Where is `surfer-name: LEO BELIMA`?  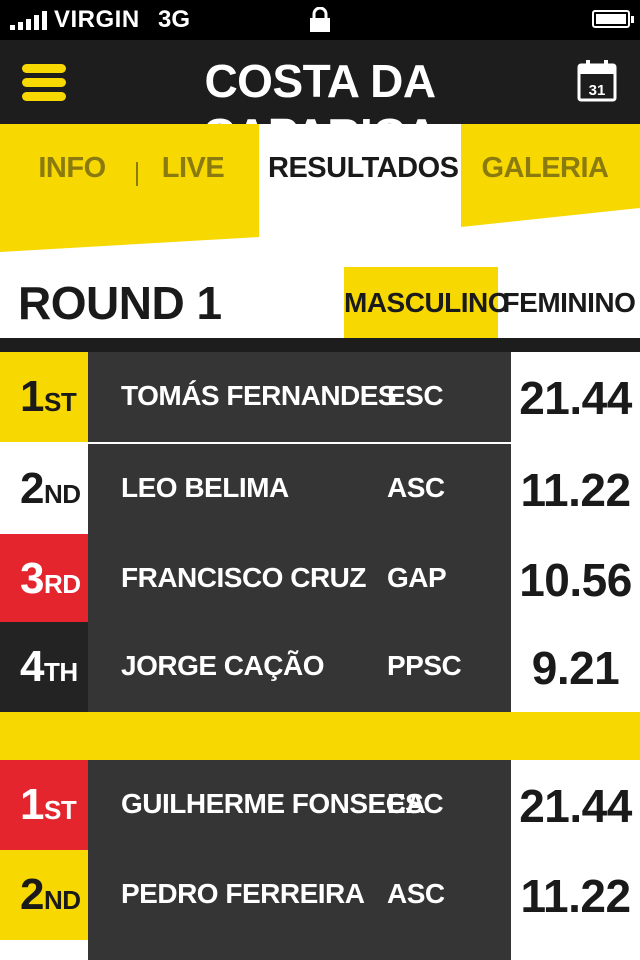
surfer-name: LEO BELIMA is located at coordinates (205, 487).